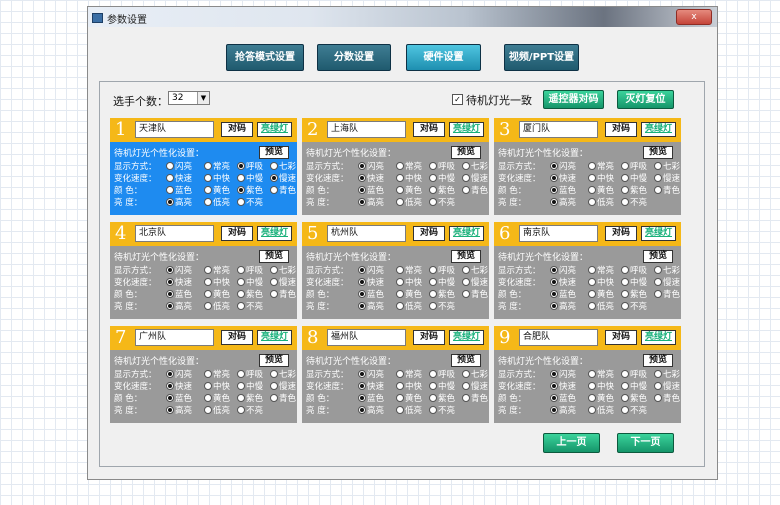  Describe the element at coordinates (645, 443) in the screenshot. I see `next-page-button: 下一页` at that location.